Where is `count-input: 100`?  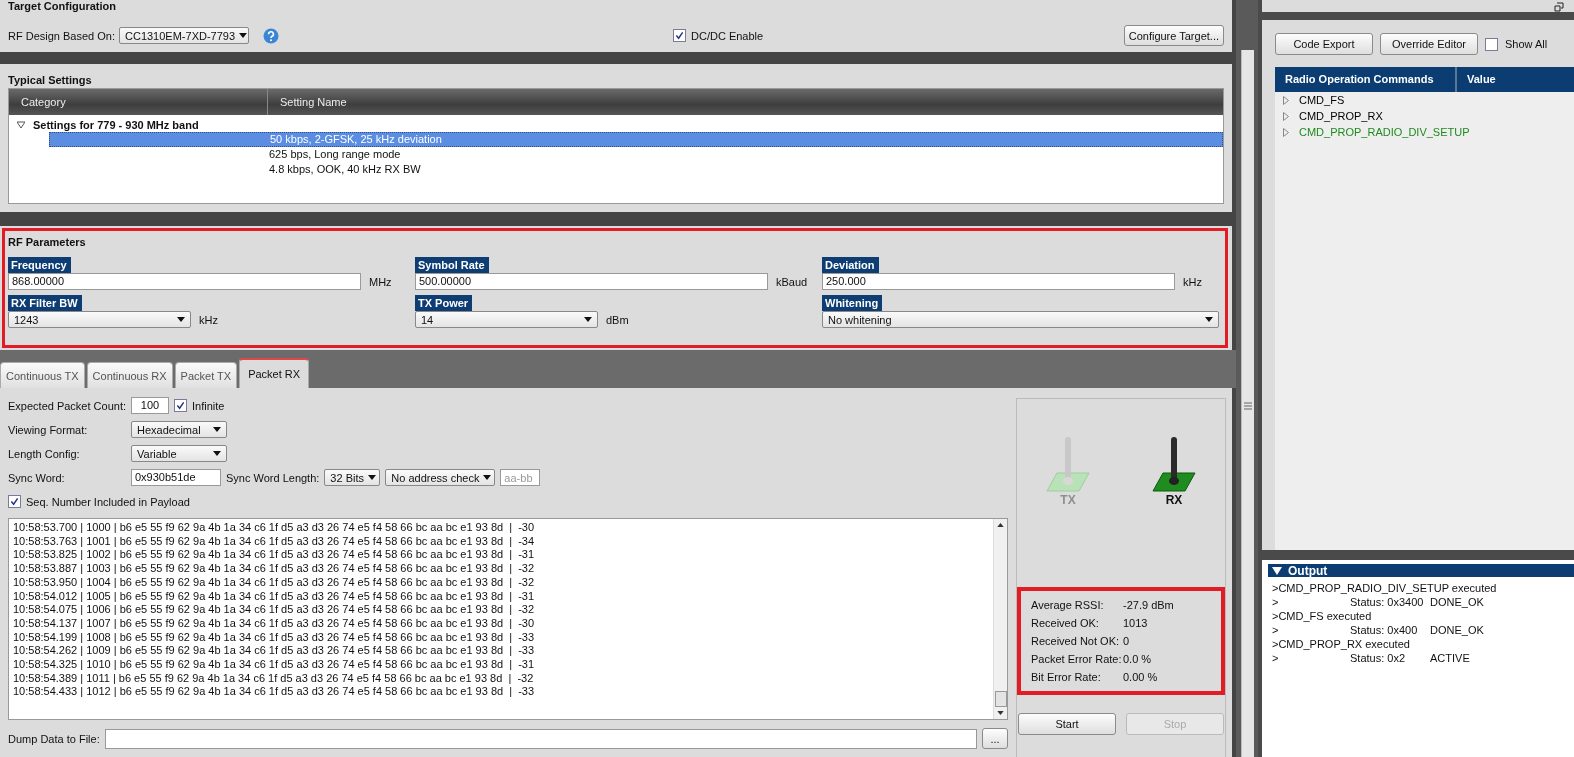
count-input: 100 is located at coordinates (150, 405).